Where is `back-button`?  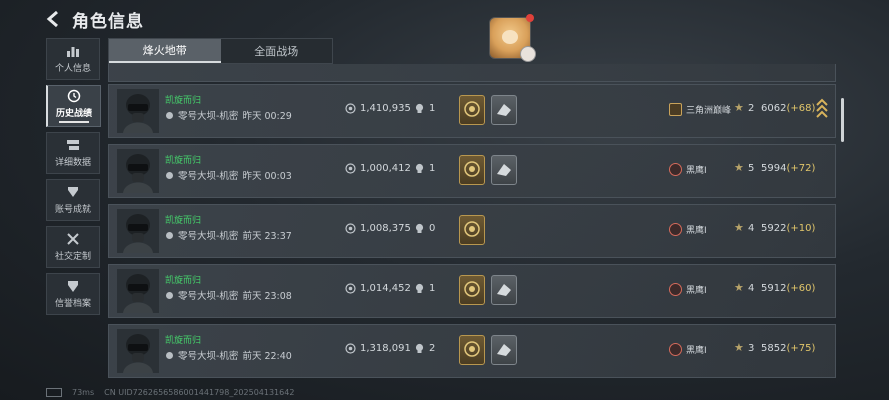
back-button is located at coordinates (54, 19).